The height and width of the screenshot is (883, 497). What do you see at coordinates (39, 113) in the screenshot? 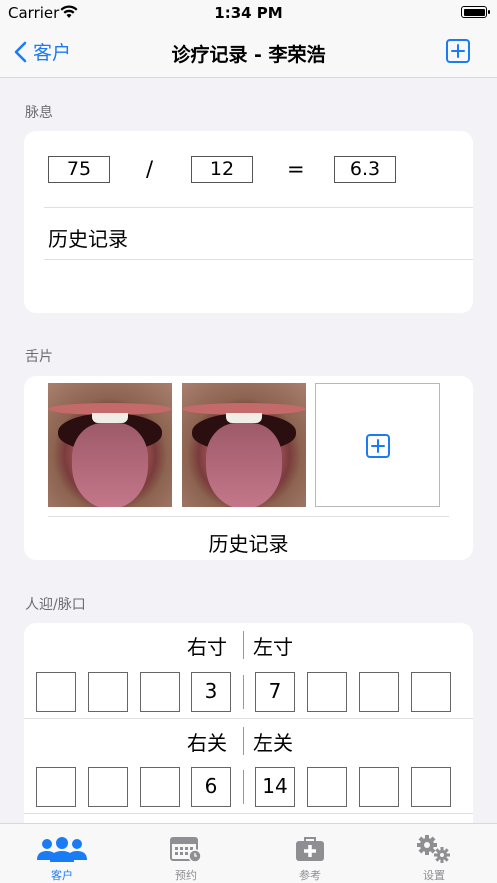
I see `pulse-rate-section-label: 脉息` at bounding box center [39, 113].